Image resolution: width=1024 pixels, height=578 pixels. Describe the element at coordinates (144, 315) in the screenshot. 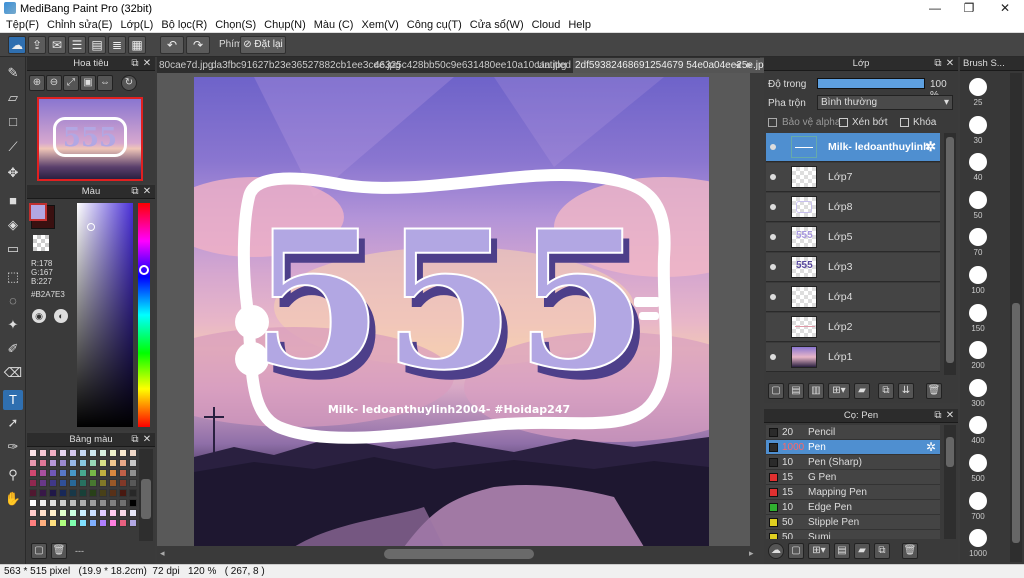

I see `hue-slider` at that location.